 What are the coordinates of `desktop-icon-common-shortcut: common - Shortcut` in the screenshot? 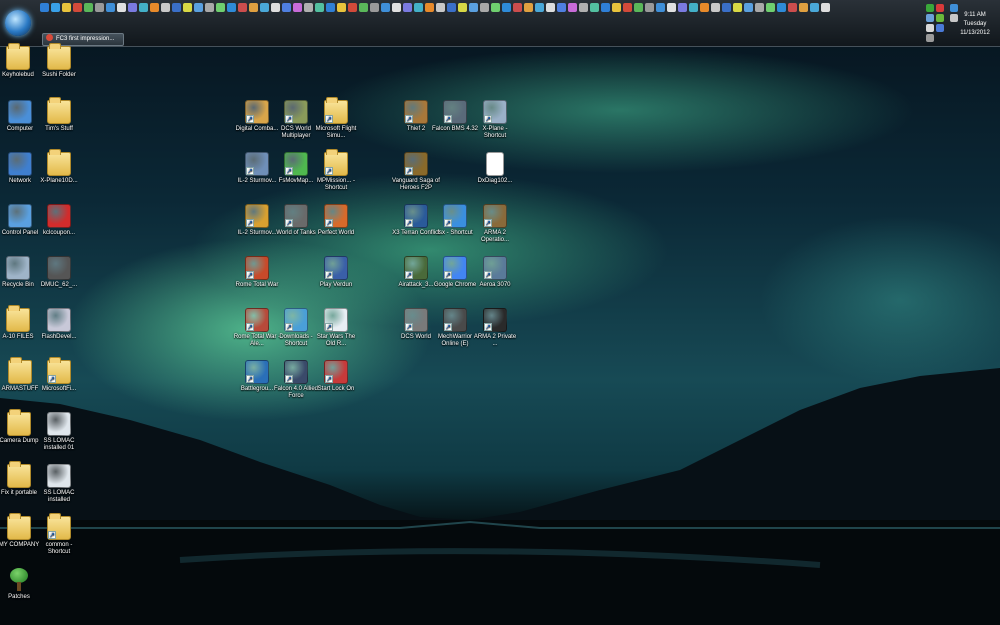 It's located at (59, 534).